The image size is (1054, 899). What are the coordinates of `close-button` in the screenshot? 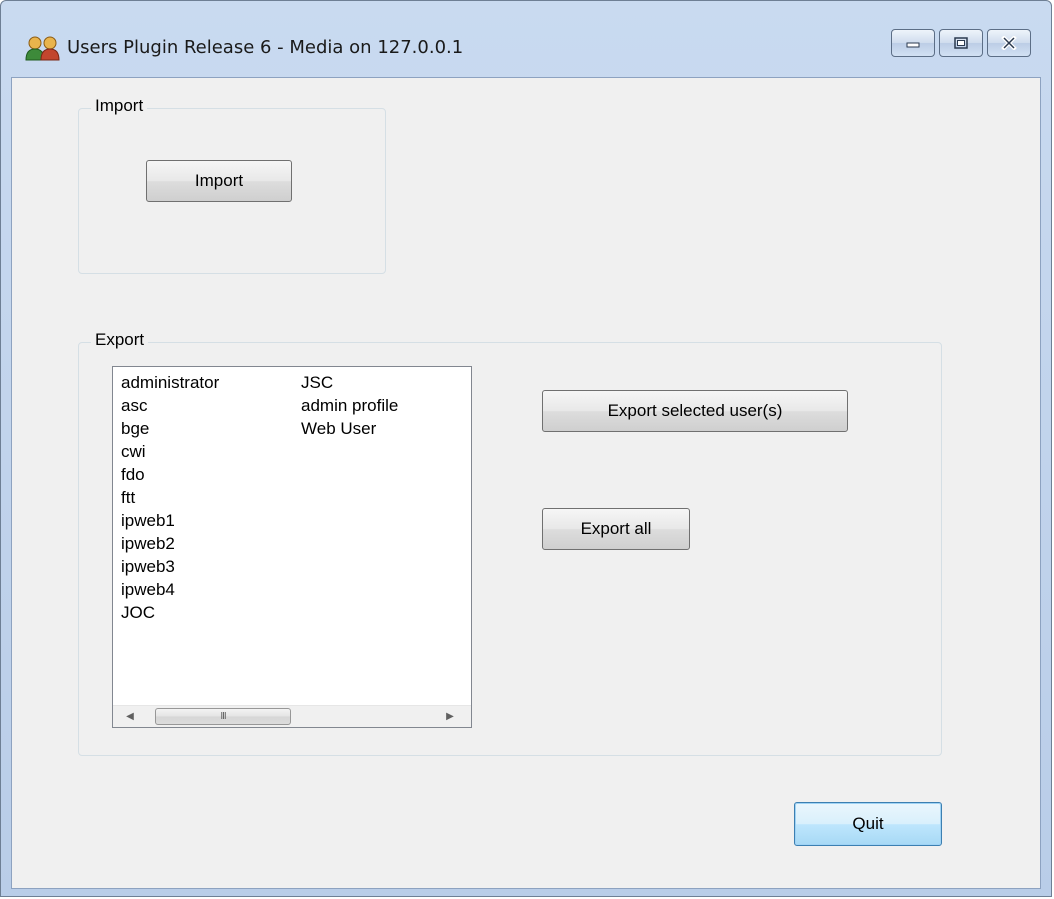 It's located at (1009, 43).